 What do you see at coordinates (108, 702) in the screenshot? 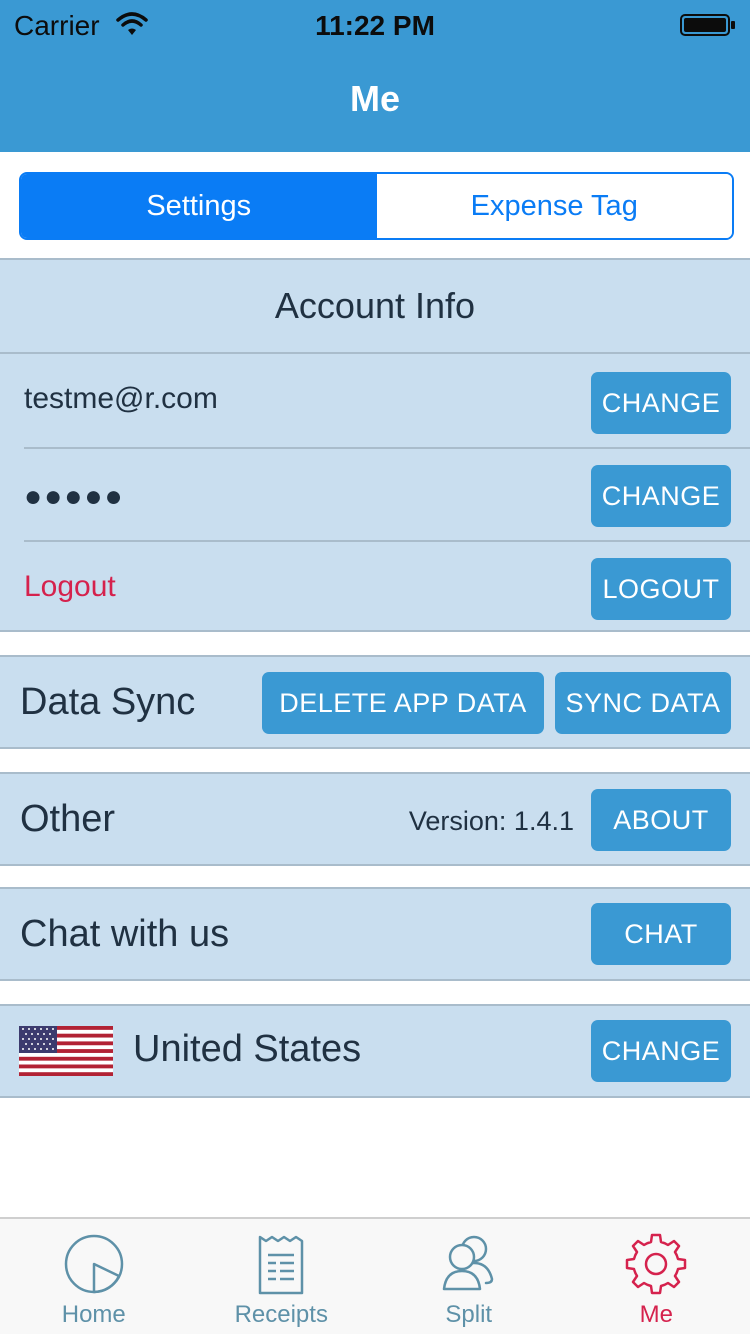
I see `data-sync-title: Data Sync` at bounding box center [108, 702].